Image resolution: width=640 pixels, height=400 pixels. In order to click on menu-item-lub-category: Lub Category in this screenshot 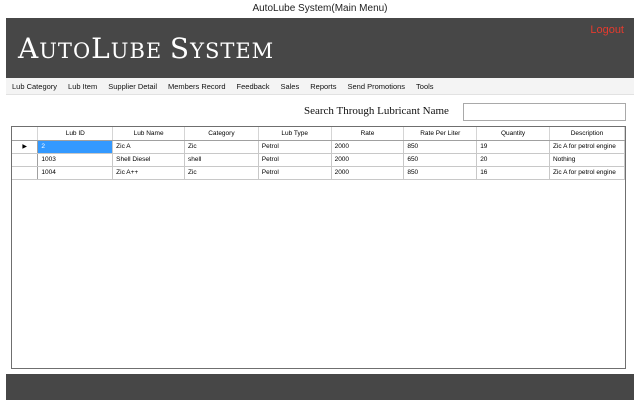, I will do `click(34, 86)`.